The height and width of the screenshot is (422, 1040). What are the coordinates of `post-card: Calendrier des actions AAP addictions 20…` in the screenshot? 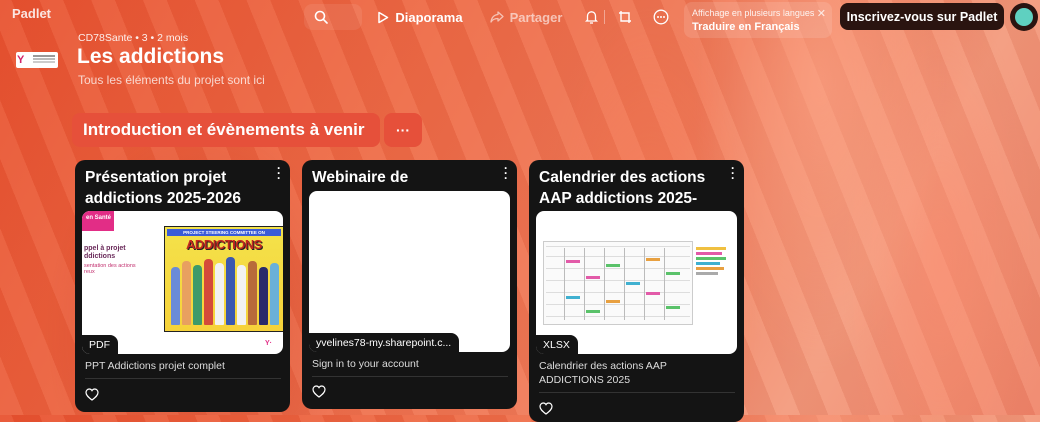 It's located at (636, 291).